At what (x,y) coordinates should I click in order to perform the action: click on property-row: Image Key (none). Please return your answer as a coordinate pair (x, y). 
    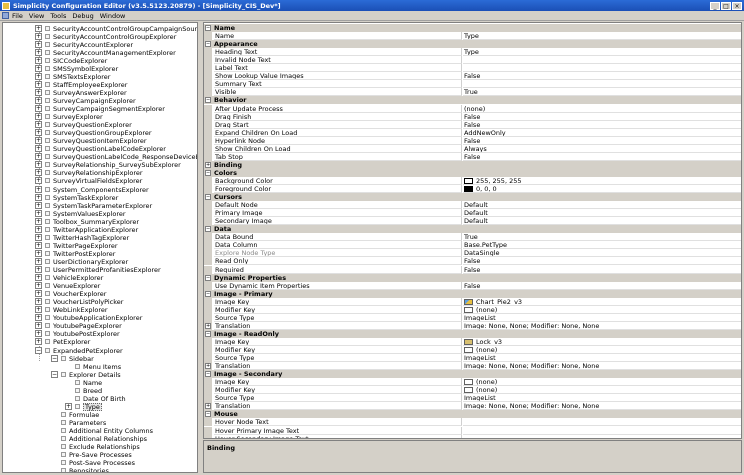
    Looking at the image, I should click on (472, 382).